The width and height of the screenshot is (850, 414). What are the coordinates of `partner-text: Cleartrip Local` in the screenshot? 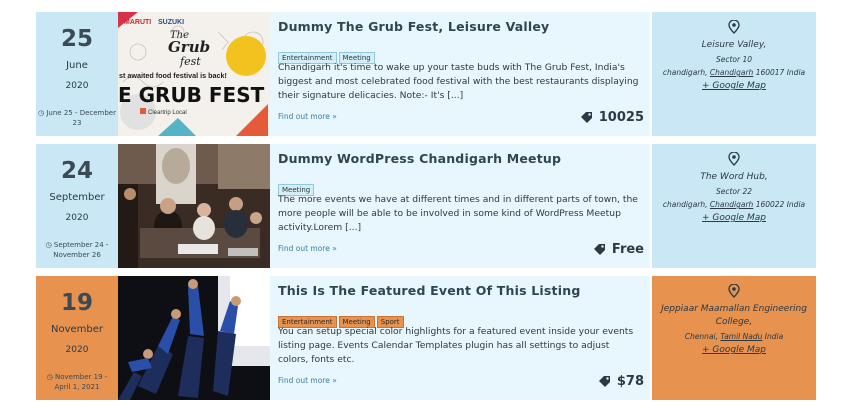 It's located at (167, 113).